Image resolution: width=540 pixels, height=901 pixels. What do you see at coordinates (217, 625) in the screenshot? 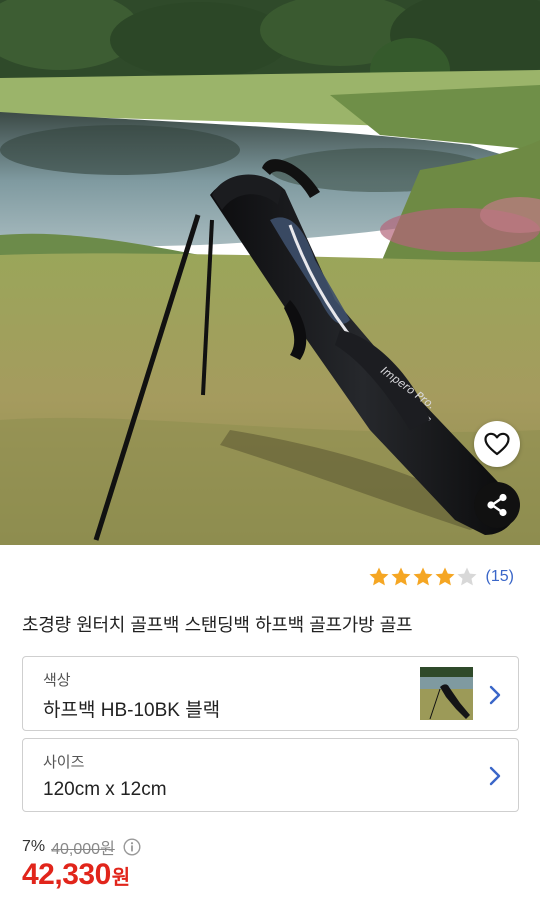
I see `product-title: 초경량 원터치 골프백 스탠딩백 하프백 골프가방 골프` at bounding box center [217, 625].